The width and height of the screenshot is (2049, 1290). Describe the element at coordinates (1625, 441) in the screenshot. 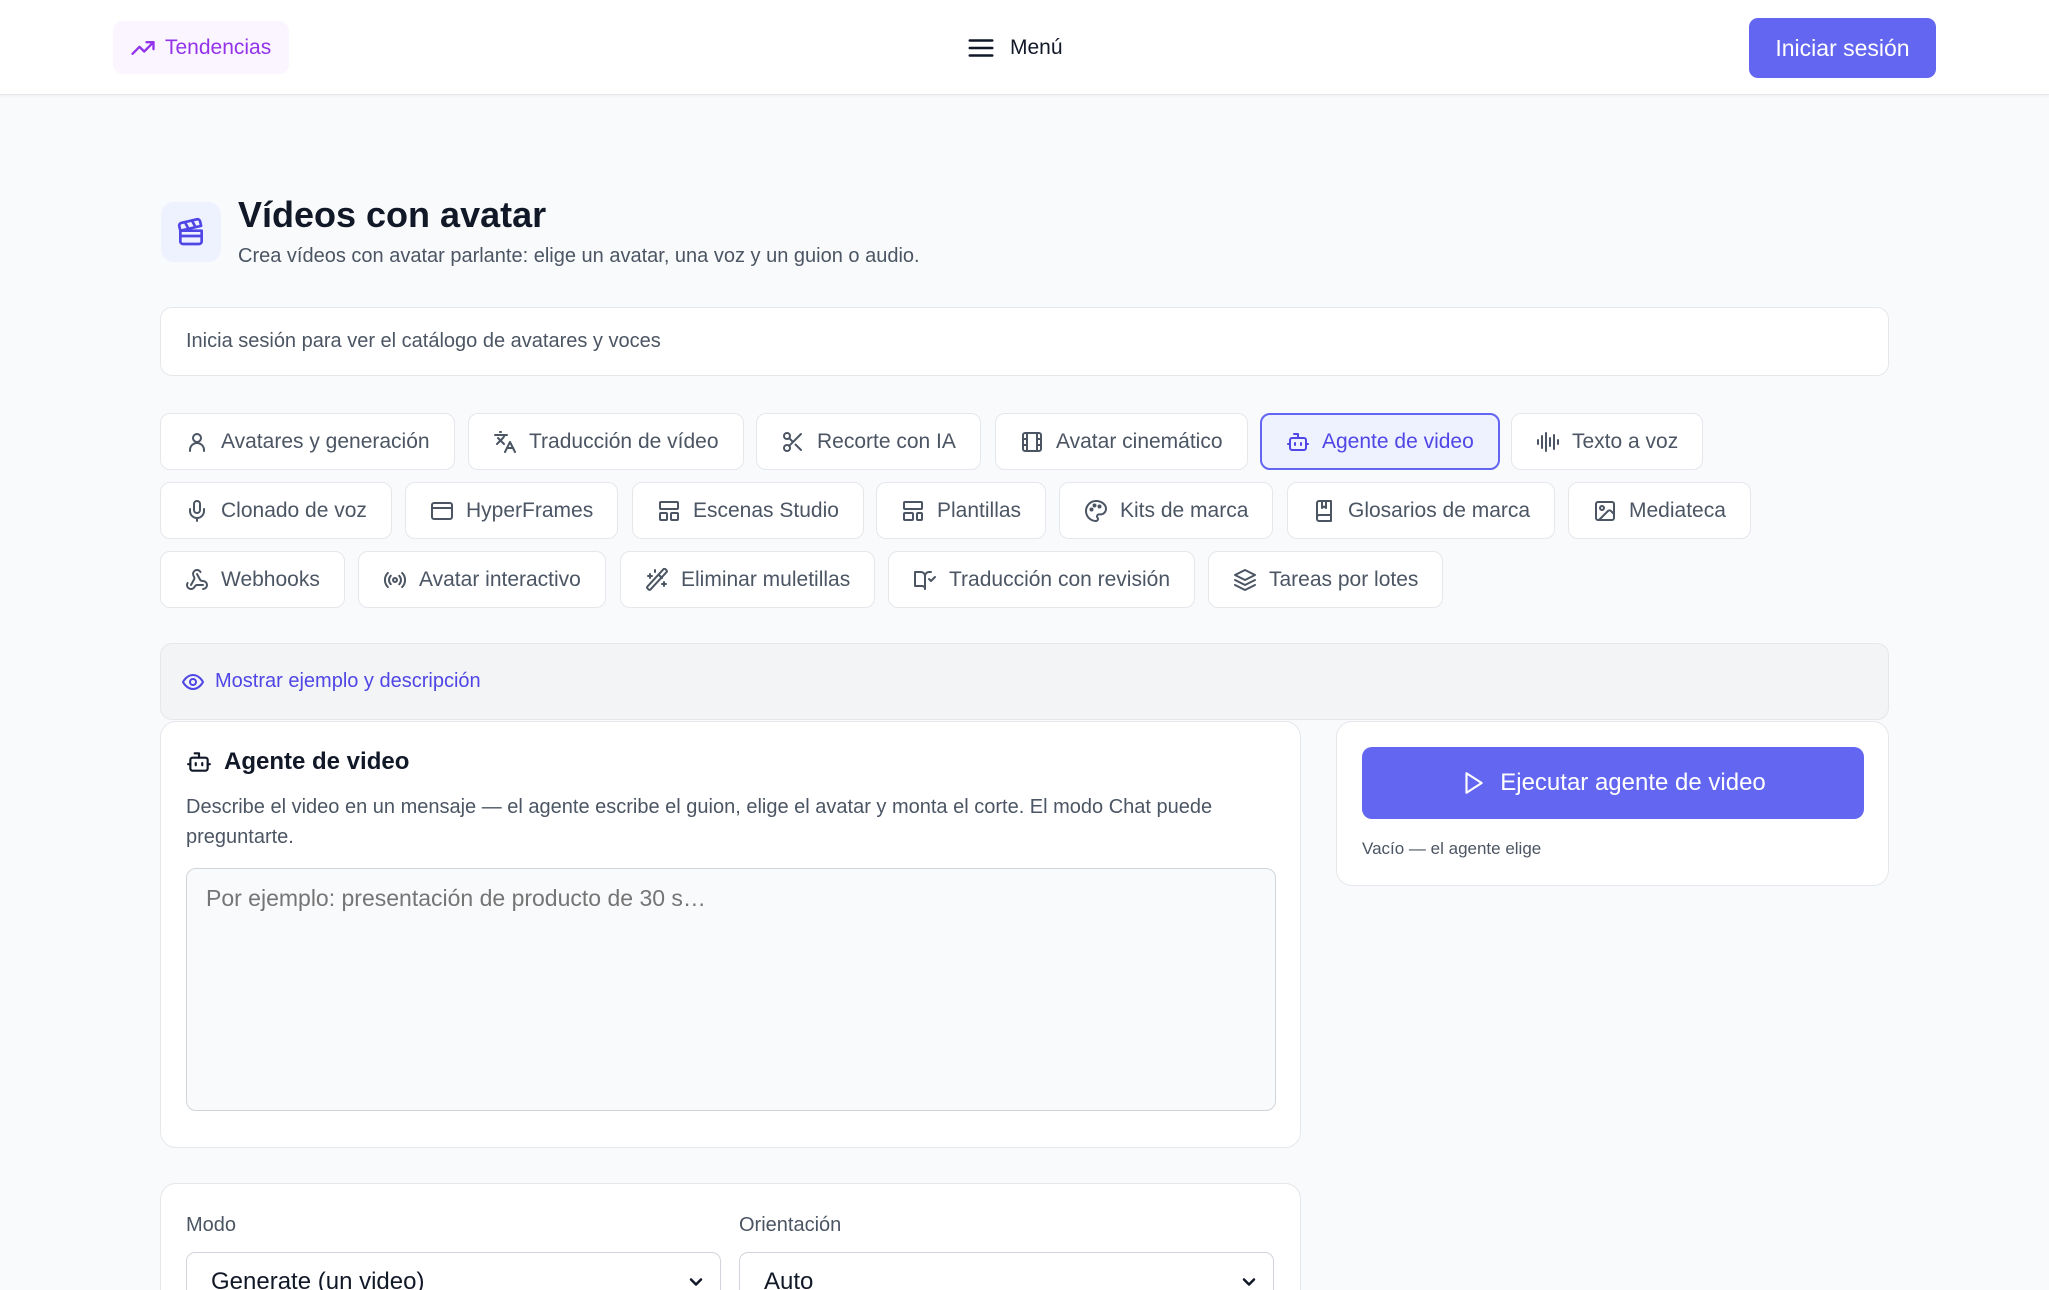

I see `tab-label: Texto a voz` at that location.